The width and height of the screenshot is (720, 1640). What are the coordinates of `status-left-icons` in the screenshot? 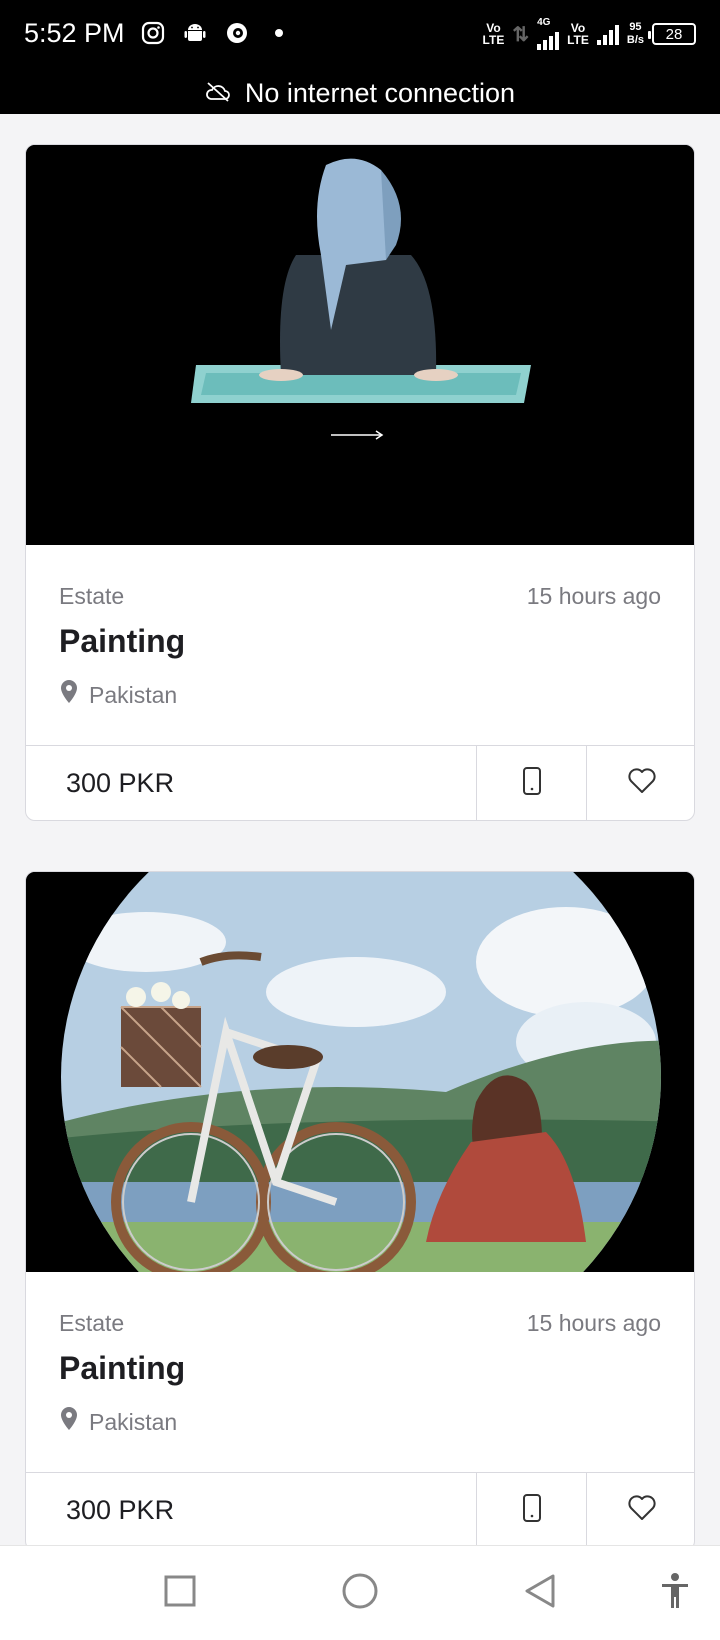 It's located at (216, 33).